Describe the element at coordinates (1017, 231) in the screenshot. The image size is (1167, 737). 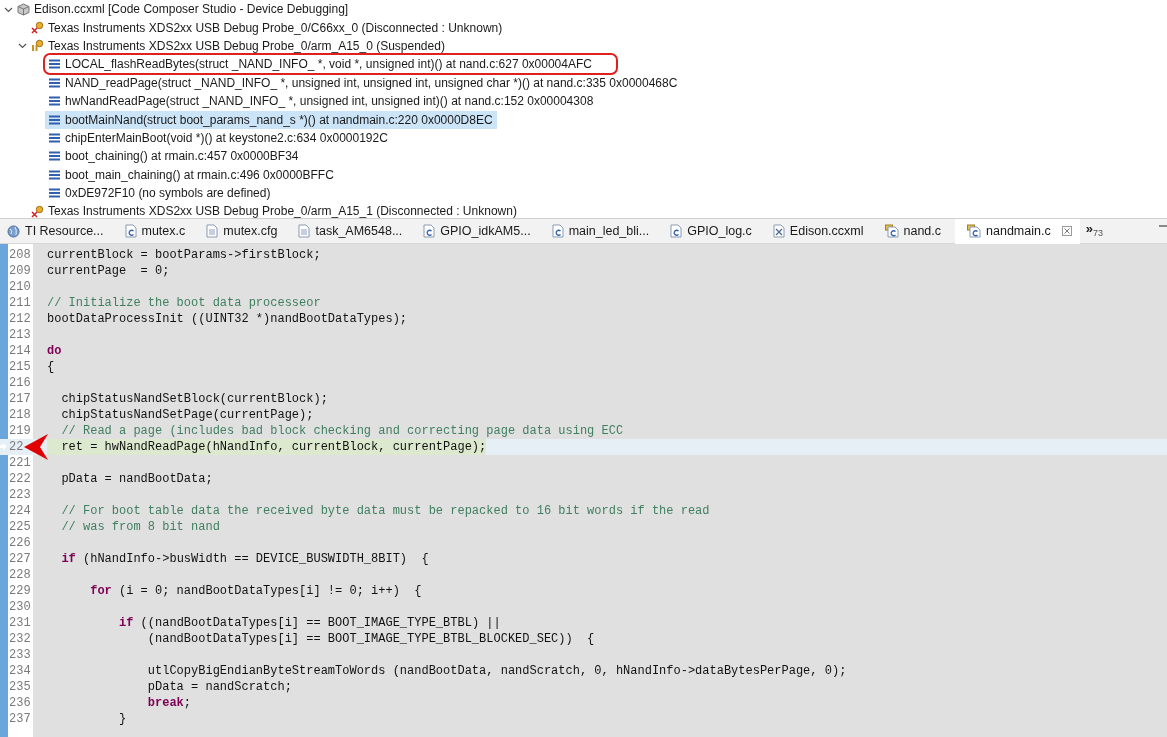
I see `editor-tab: nandmain.c` at that location.